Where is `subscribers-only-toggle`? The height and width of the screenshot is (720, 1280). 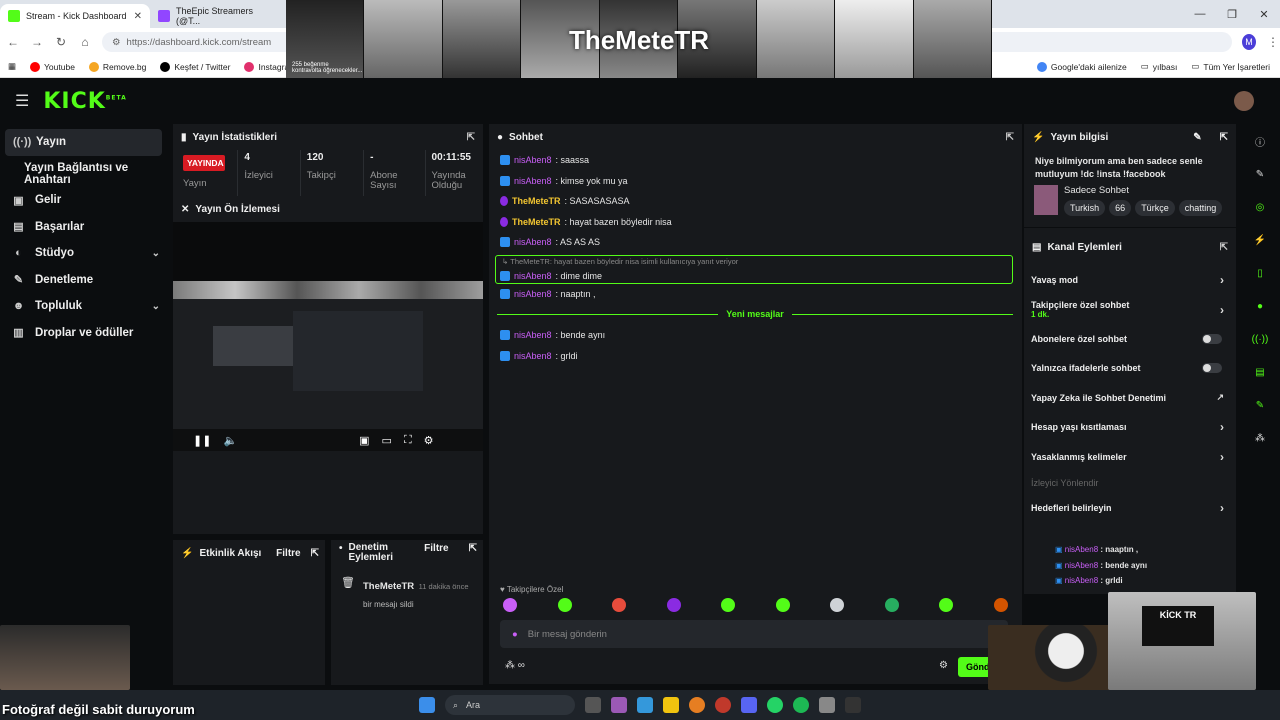
subscribers-only-toggle is located at coordinates (1212, 338).